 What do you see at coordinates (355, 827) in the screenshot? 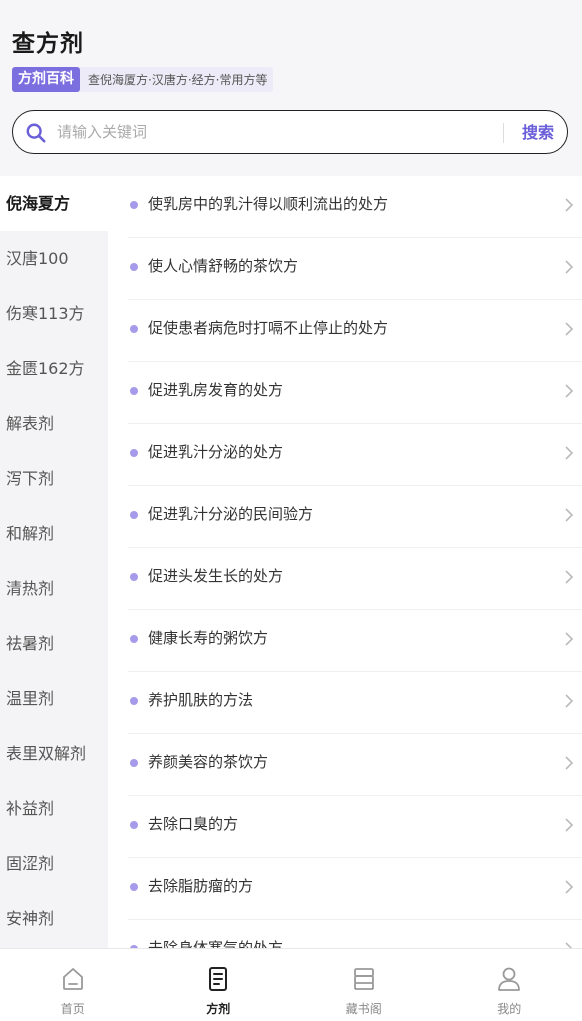
I see `list-item: 去除口臭的方` at bounding box center [355, 827].